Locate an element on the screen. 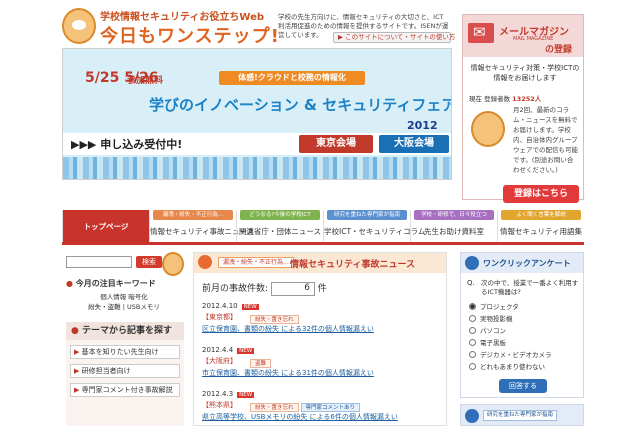  news-date: 2012.4.10 is located at coordinates (220, 306).